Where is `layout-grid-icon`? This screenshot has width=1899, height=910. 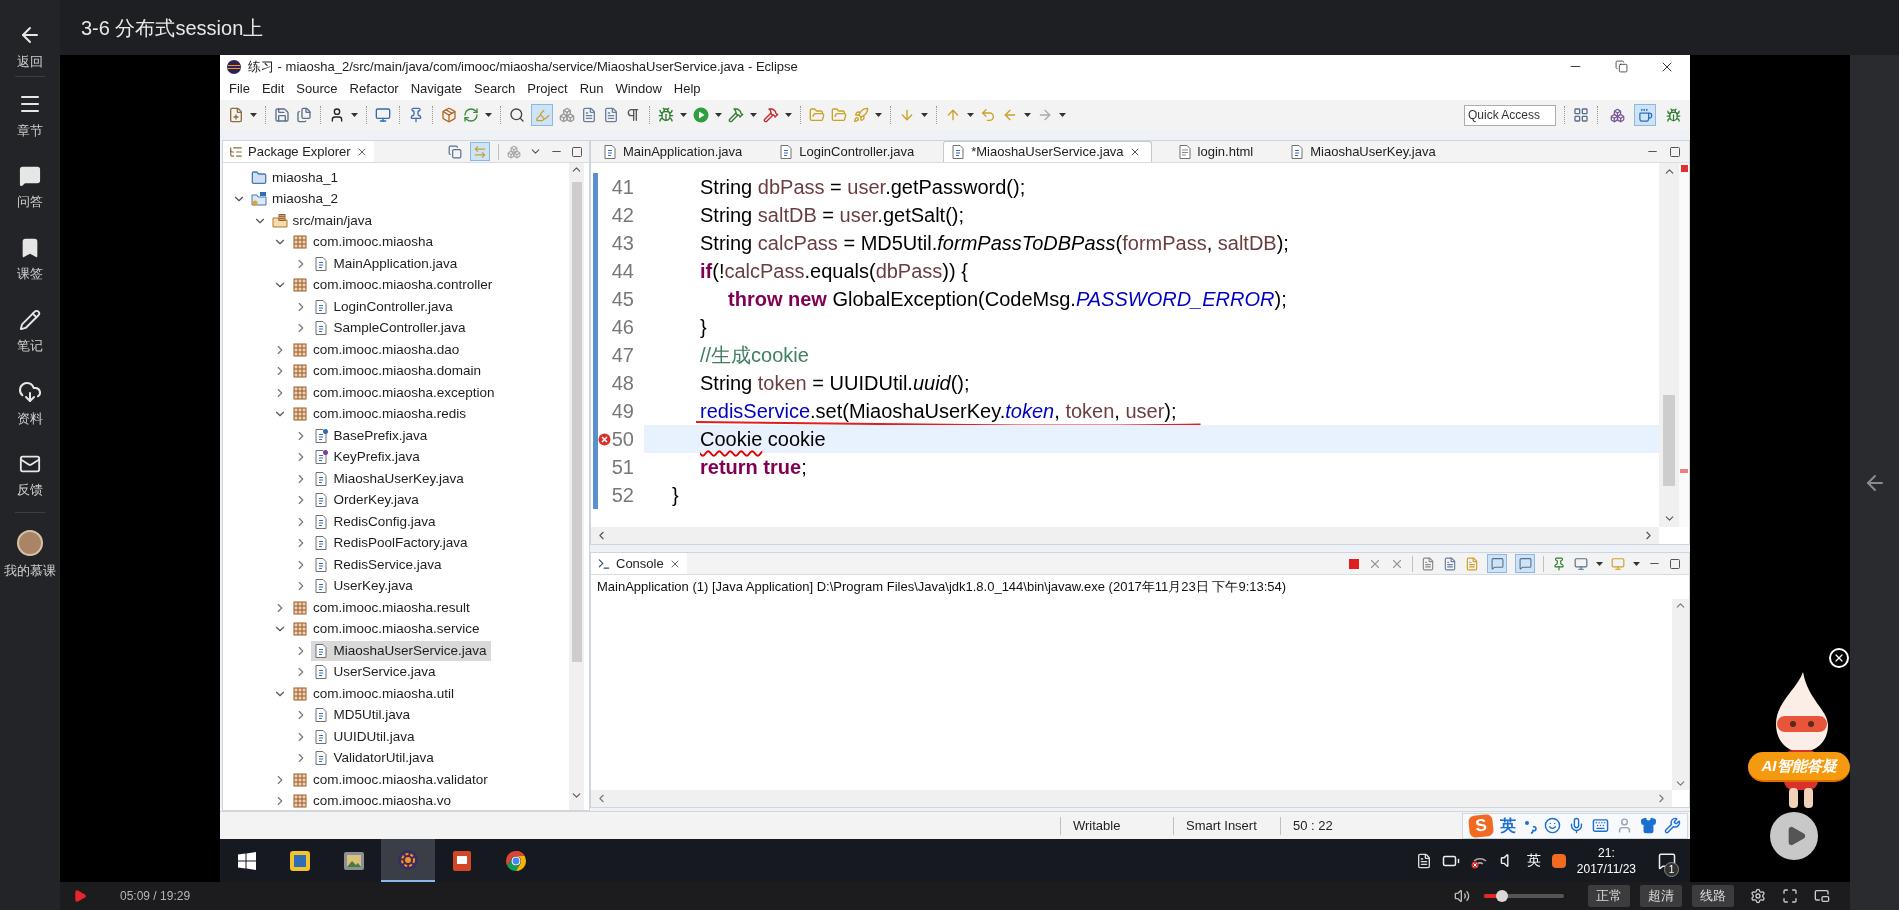 layout-grid-icon is located at coordinates (1581, 115).